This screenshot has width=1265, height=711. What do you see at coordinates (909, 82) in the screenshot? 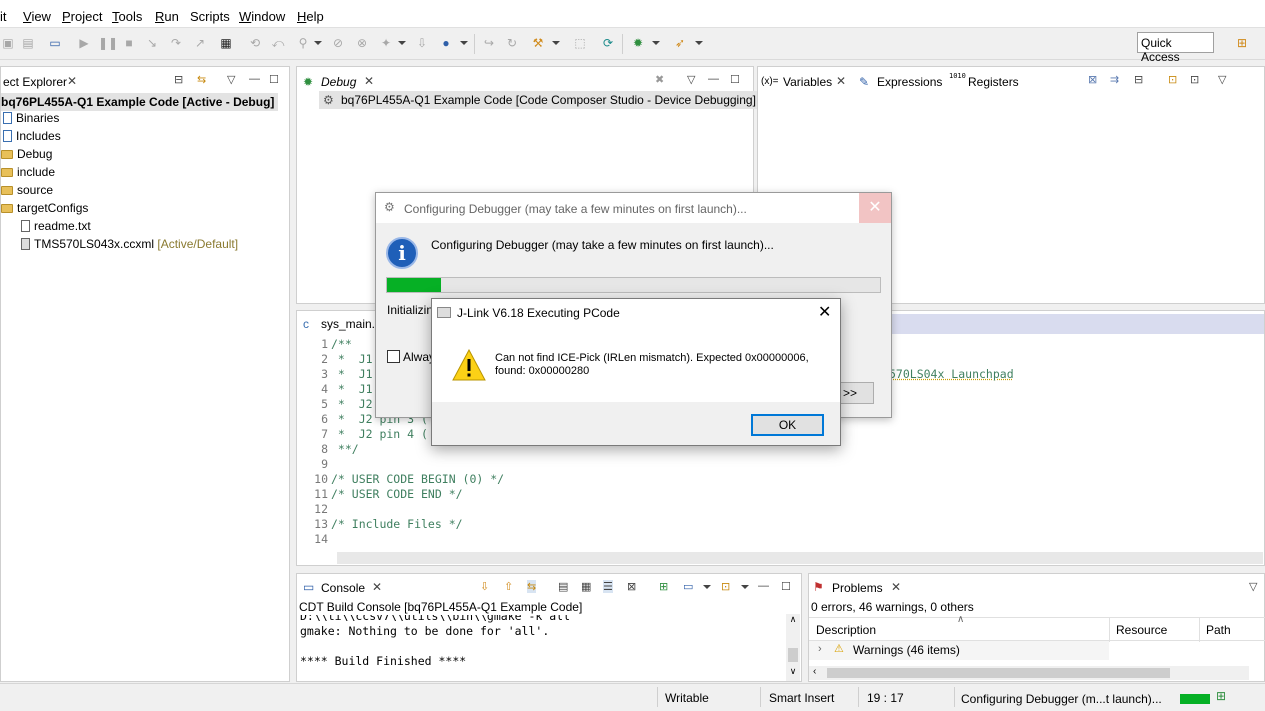
I see `expressions-tab: Expressions` at bounding box center [909, 82].